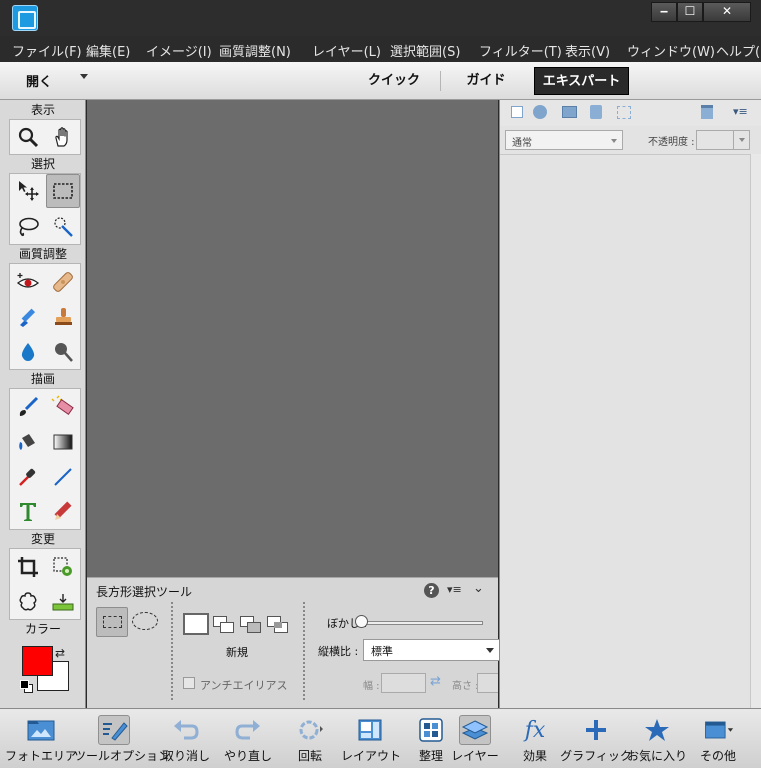  I want to click on elliptical-marquee-option, so click(145, 621).